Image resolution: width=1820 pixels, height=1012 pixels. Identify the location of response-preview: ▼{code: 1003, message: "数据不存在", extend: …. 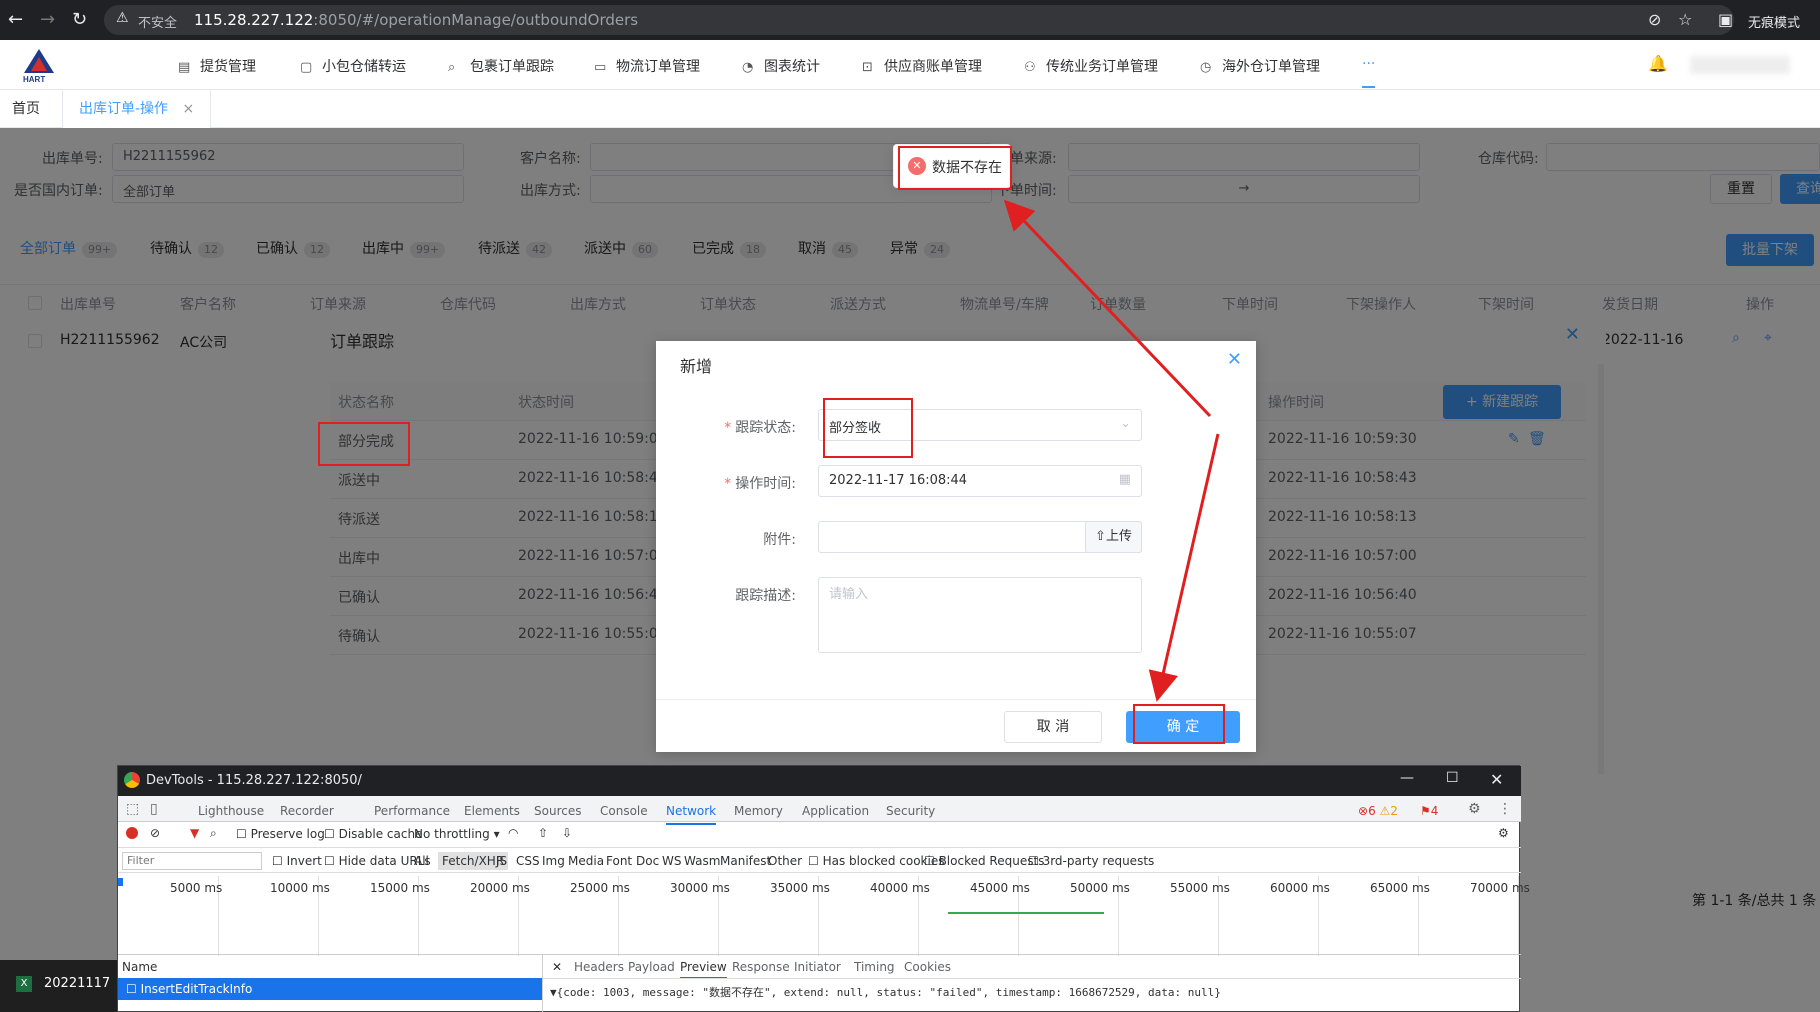
(885, 992).